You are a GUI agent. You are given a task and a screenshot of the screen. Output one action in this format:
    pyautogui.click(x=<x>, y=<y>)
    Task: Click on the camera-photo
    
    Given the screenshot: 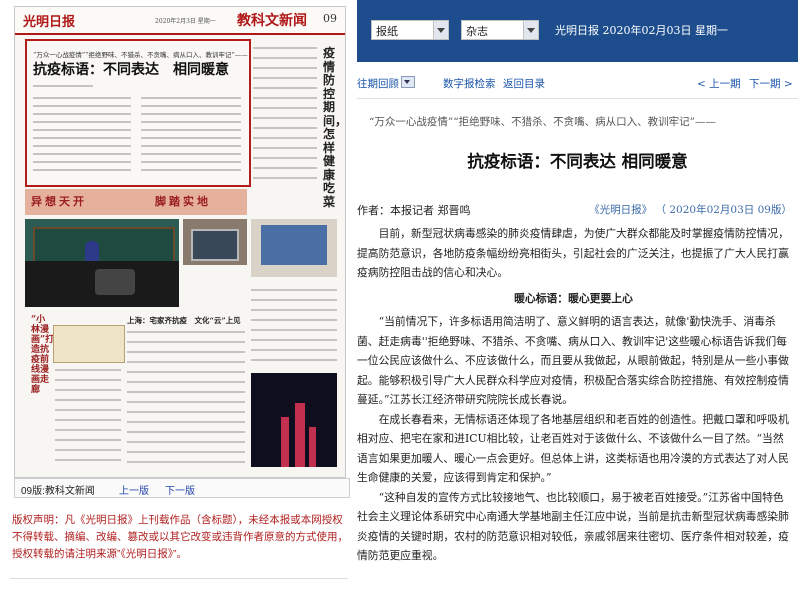 What is the action you would take?
    pyautogui.click(x=102, y=284)
    